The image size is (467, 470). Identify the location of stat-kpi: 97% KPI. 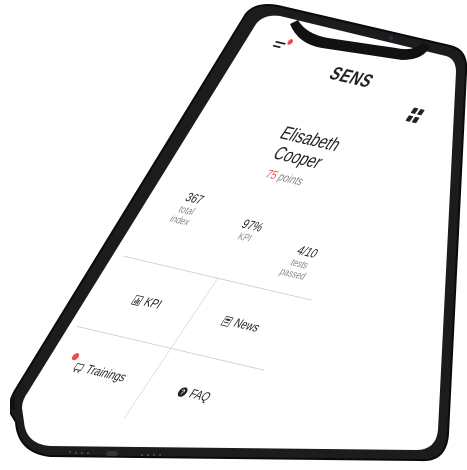
(249, 231).